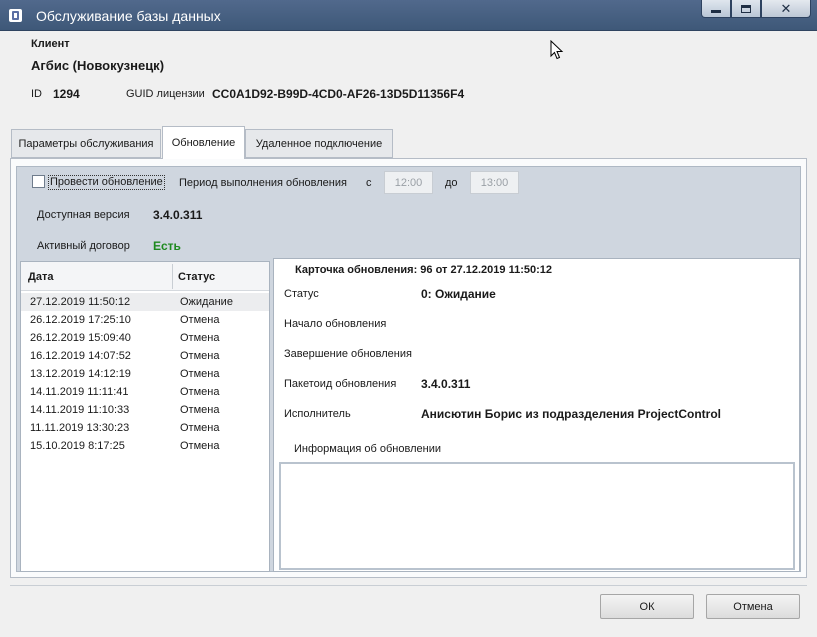 The width and height of the screenshot is (817, 637). What do you see at coordinates (83, 246) in the screenshot?
I see `active-contract-label: Активный договор` at bounding box center [83, 246].